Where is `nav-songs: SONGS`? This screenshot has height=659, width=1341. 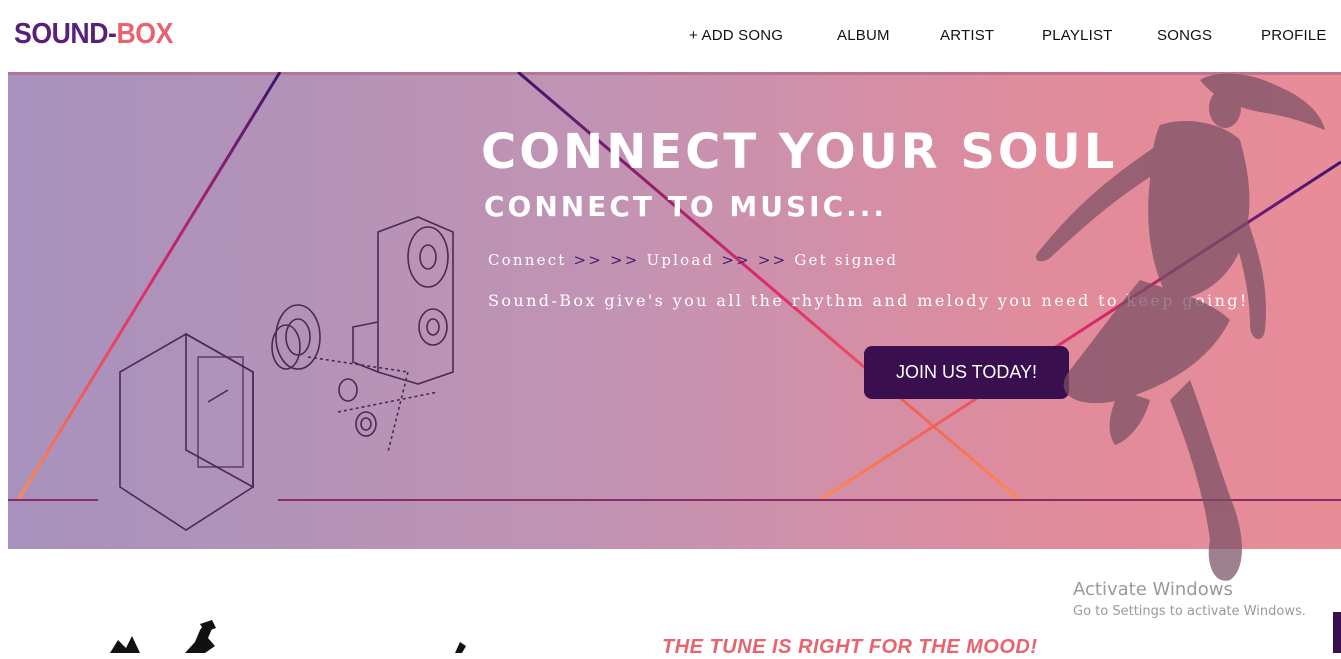
nav-songs: SONGS is located at coordinates (1184, 35).